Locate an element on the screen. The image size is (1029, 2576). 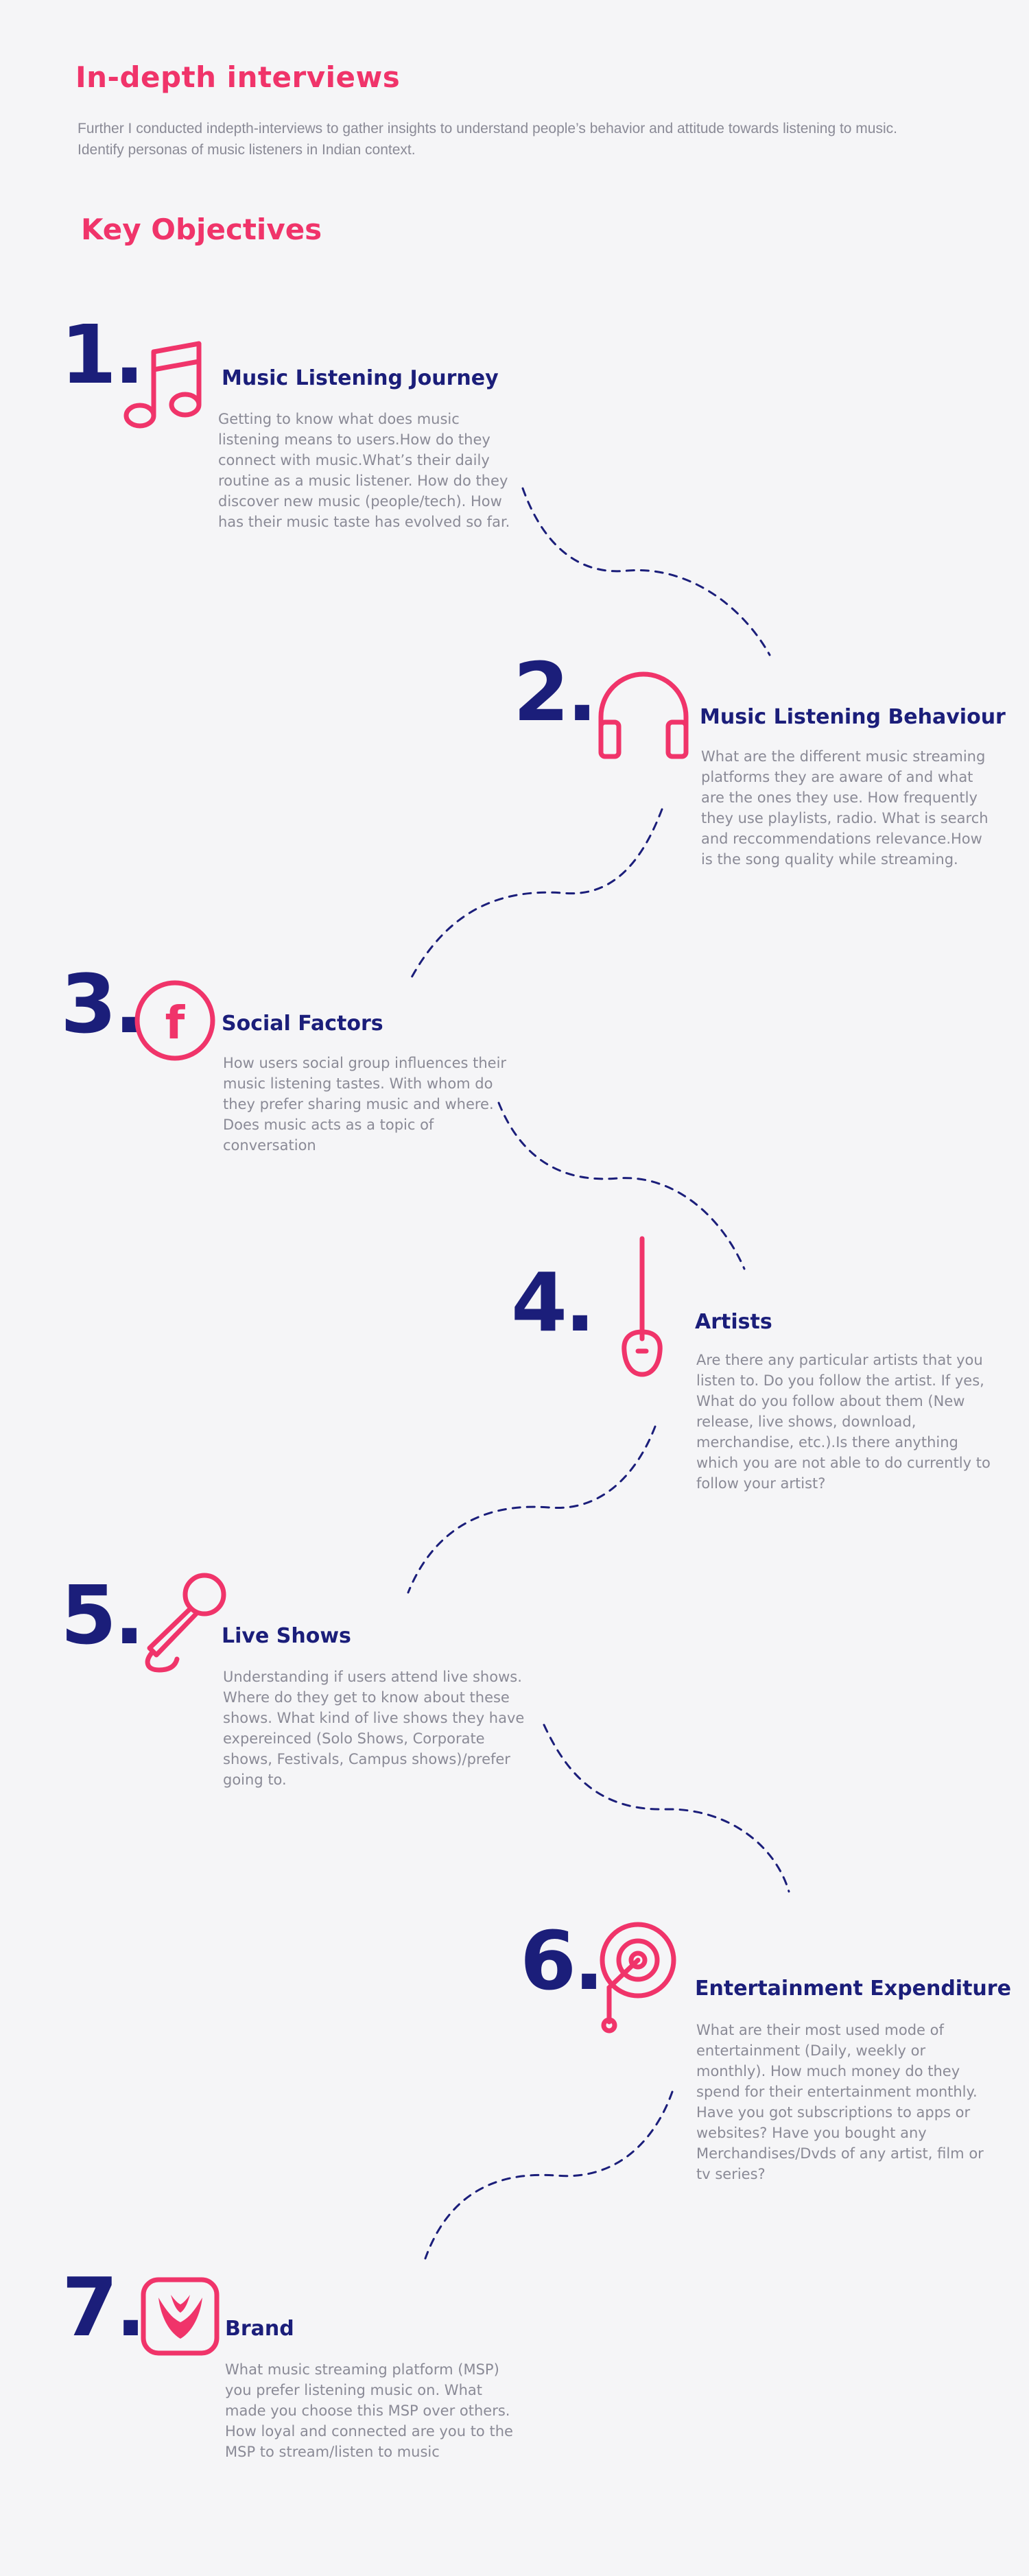
headphones-icon is located at coordinates (643, 717).